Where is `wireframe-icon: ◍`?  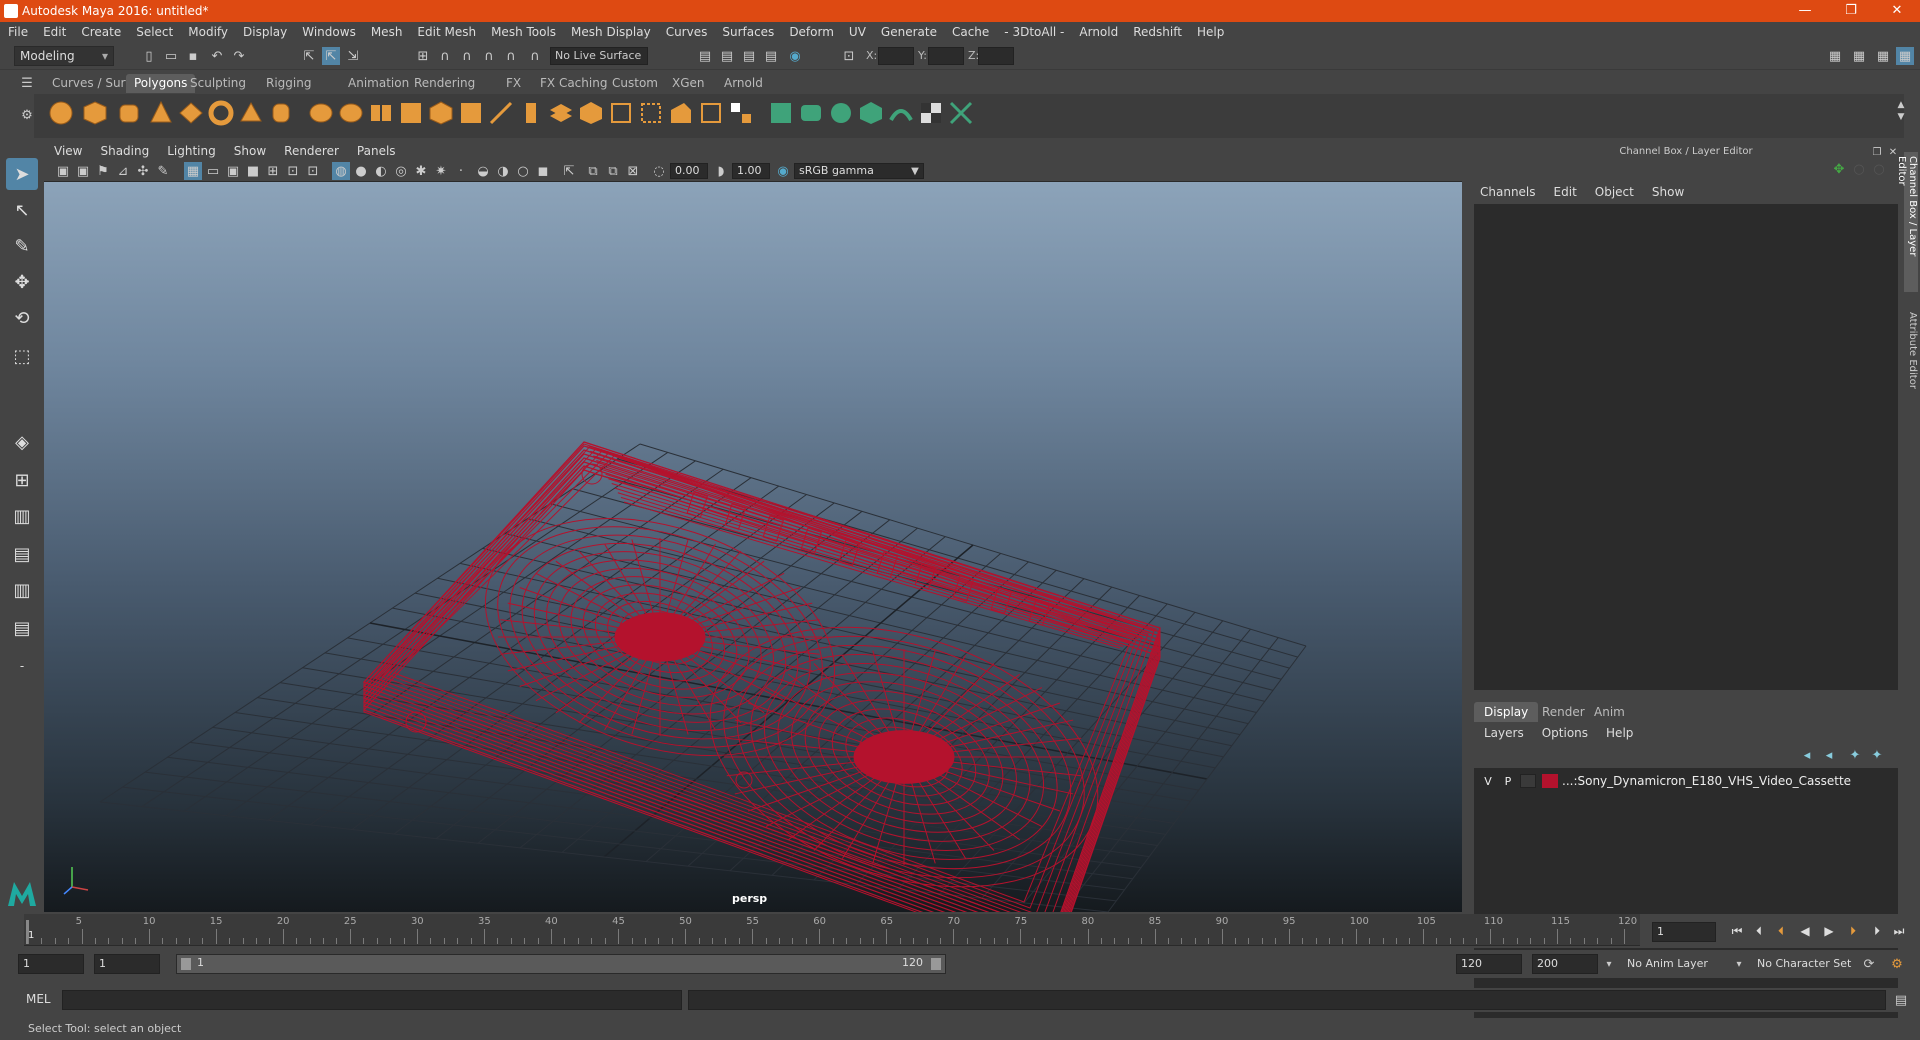 wireframe-icon: ◍ is located at coordinates (341, 171).